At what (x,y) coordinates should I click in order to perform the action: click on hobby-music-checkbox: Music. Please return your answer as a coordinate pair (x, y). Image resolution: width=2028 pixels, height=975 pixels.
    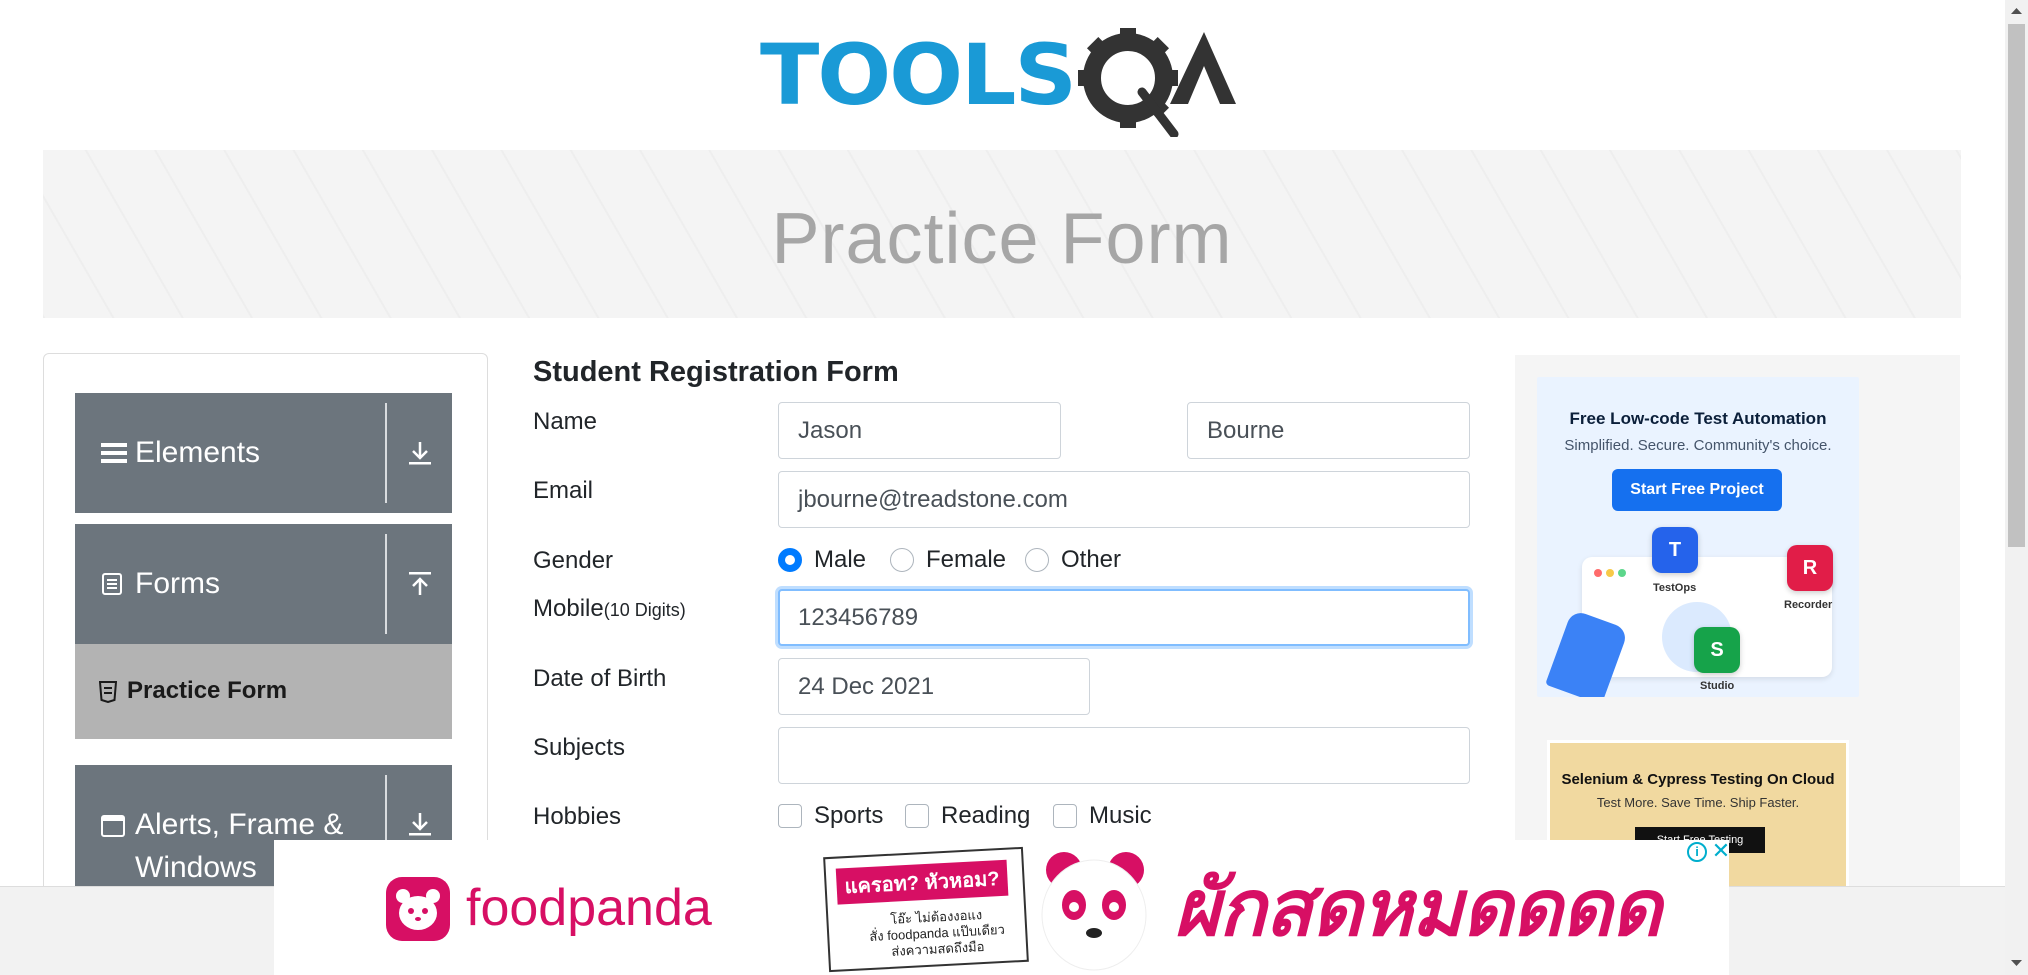
    Looking at the image, I should click on (1102, 816).